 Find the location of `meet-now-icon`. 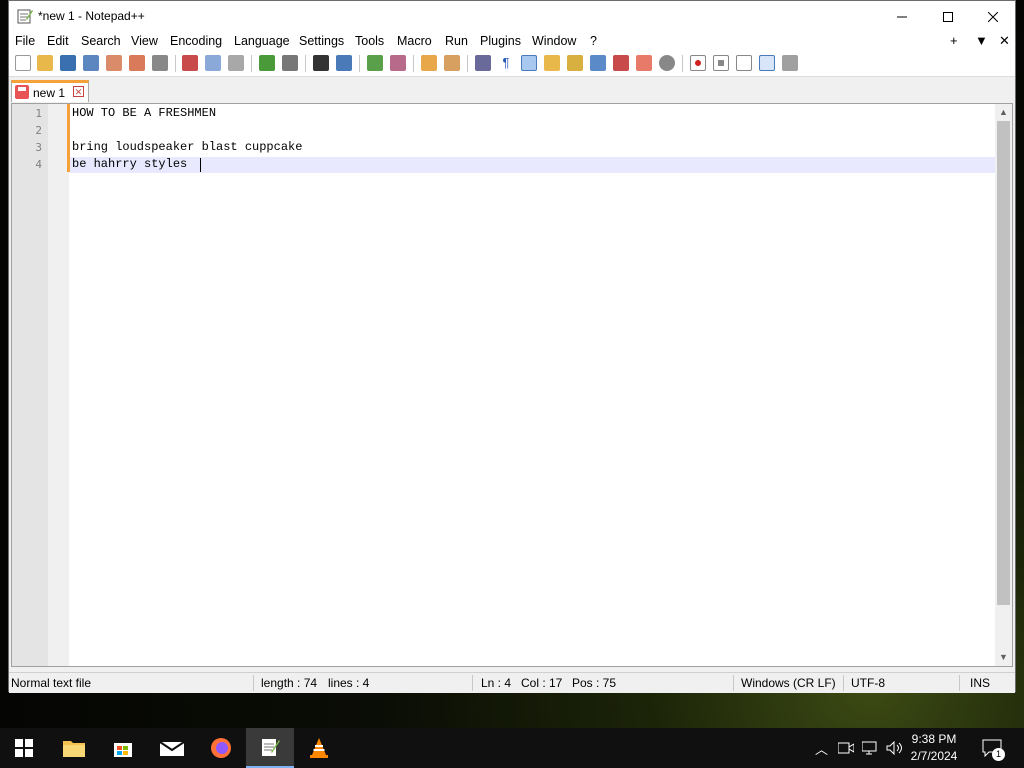

meet-now-icon is located at coordinates (846, 748).